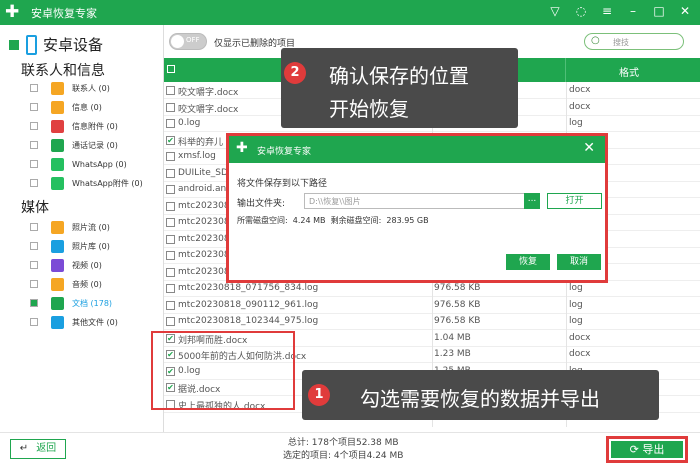 This screenshot has width=700, height=467. Describe the element at coordinates (188, 41) in the screenshot. I see `deleted-only-toggle: OFF` at that location.